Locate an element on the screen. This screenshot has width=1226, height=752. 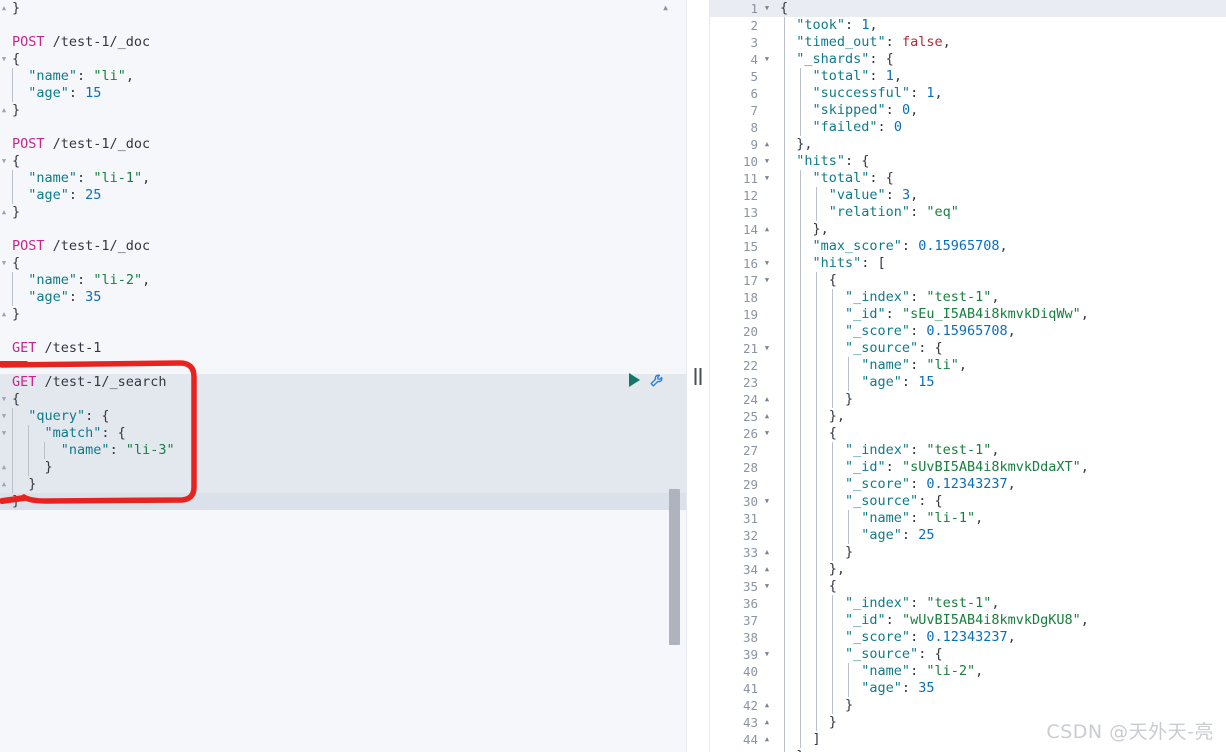
pane-splitter is located at coordinates (698, 376).